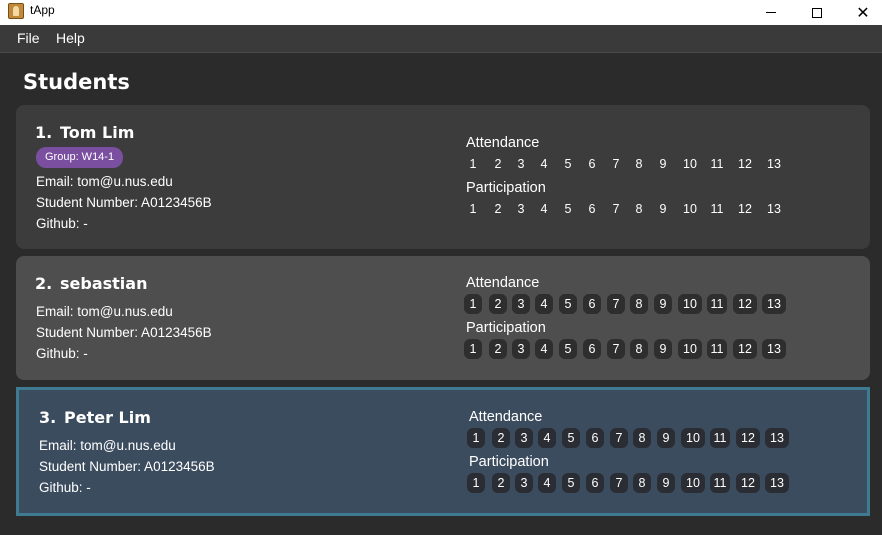 The image size is (882, 535). What do you see at coordinates (62, 223) in the screenshot?
I see `student-github: Github: -` at bounding box center [62, 223].